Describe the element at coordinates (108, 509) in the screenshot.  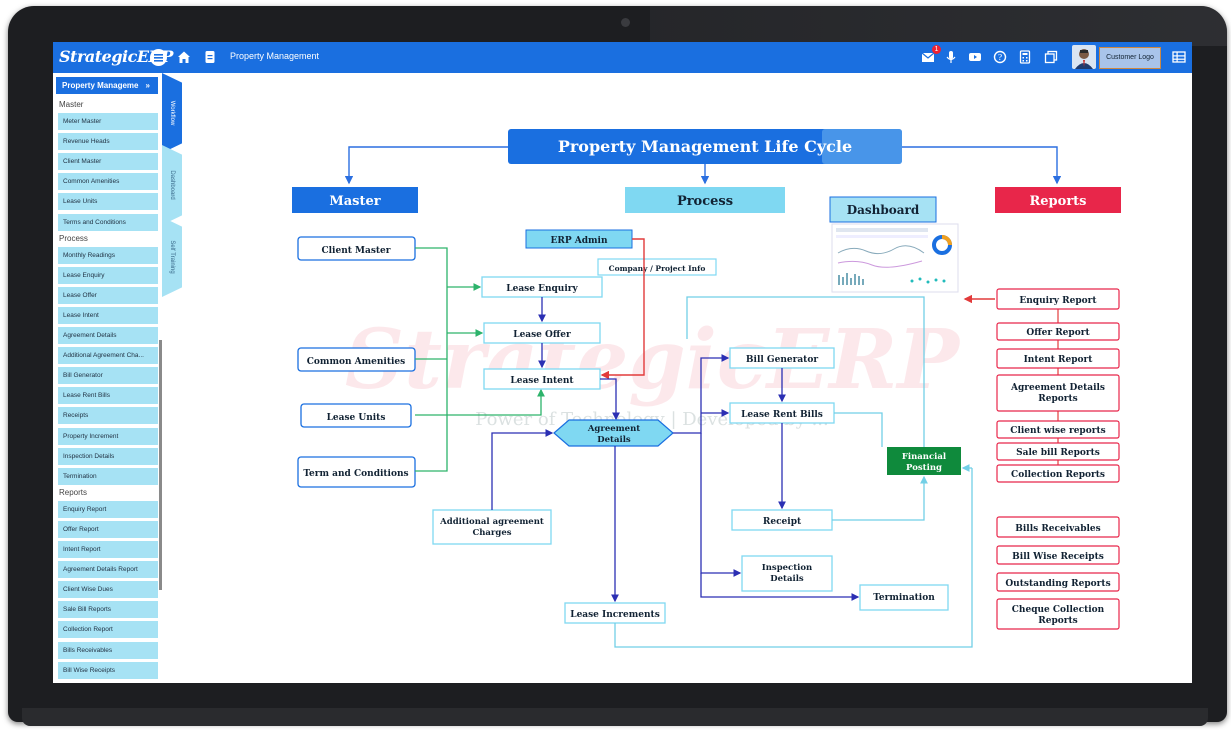
I see `sidebar-item: Enquiry Report` at that location.